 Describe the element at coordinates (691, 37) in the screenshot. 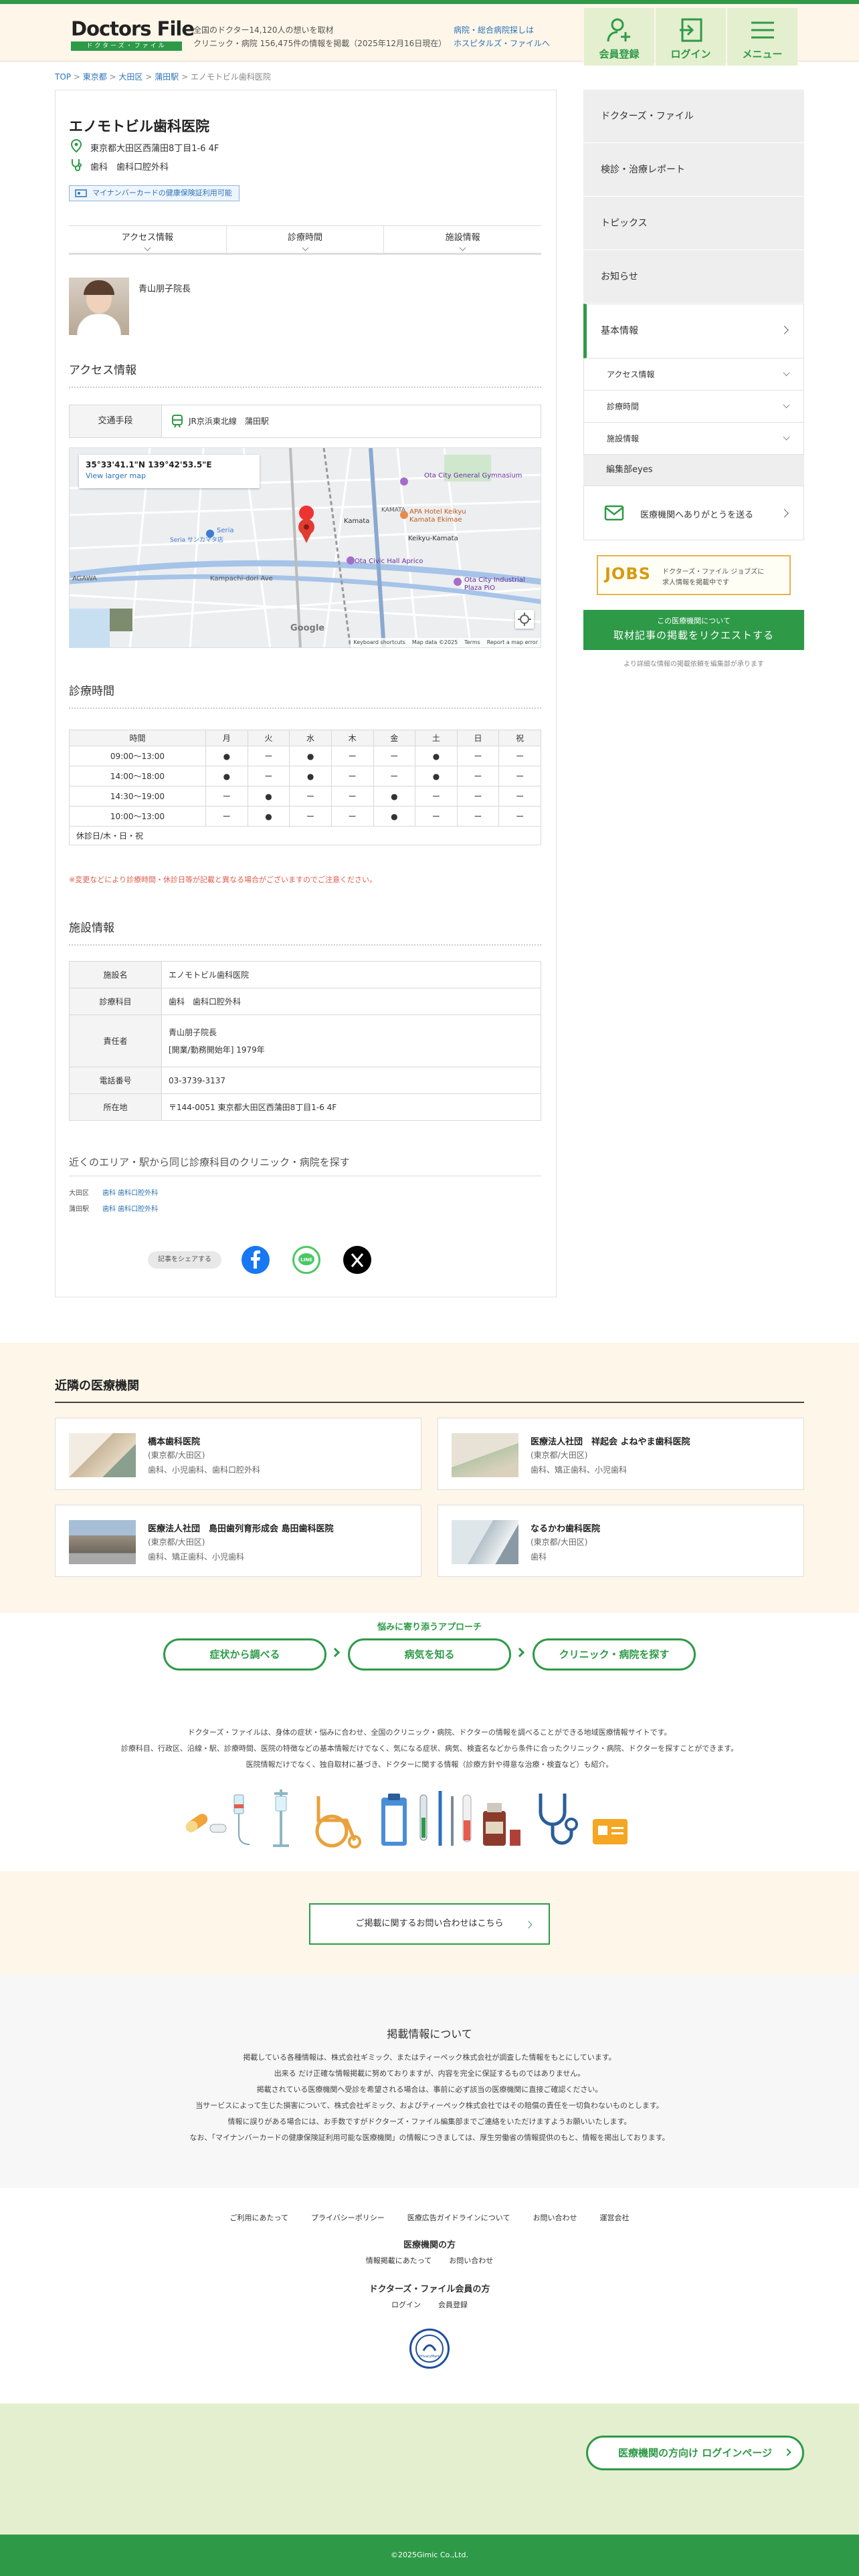

I see `login-button: ログイン` at that location.